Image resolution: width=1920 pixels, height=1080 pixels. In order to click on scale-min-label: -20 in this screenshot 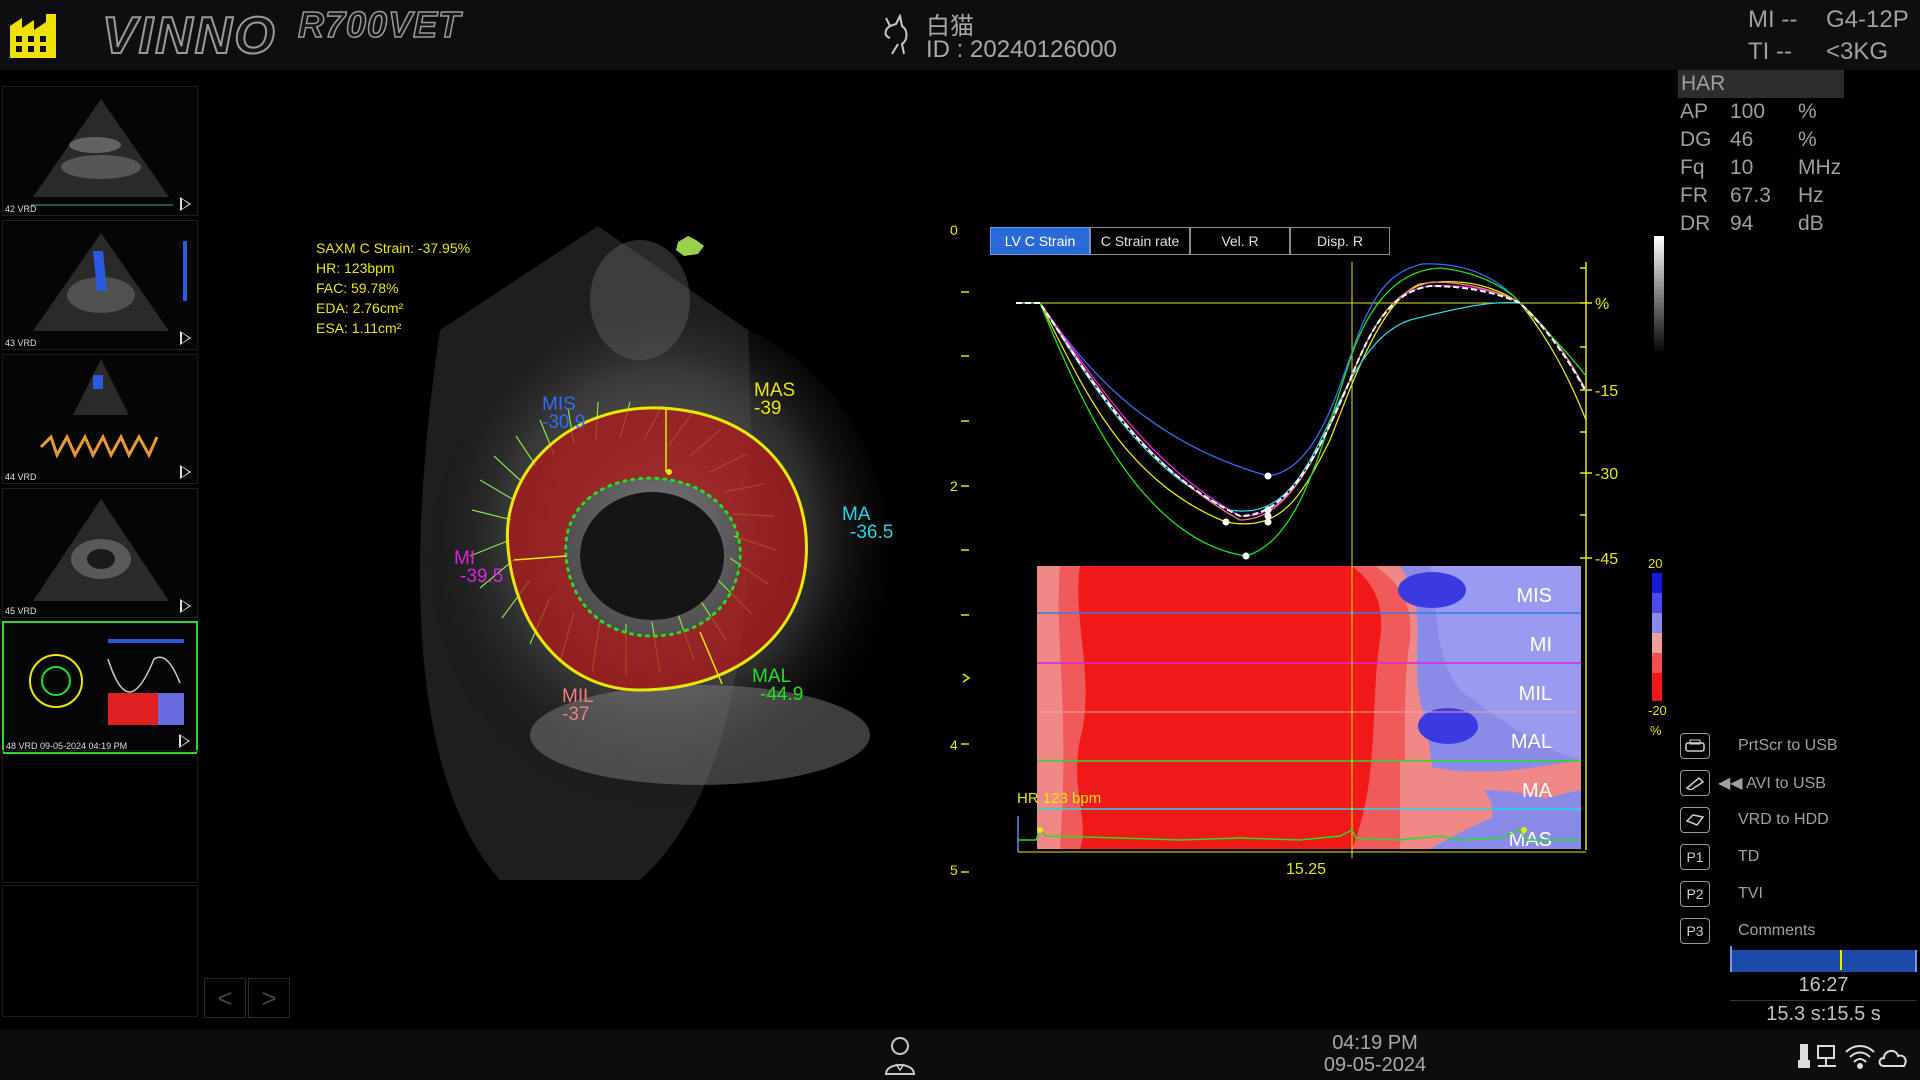, I will do `click(1657, 710)`.